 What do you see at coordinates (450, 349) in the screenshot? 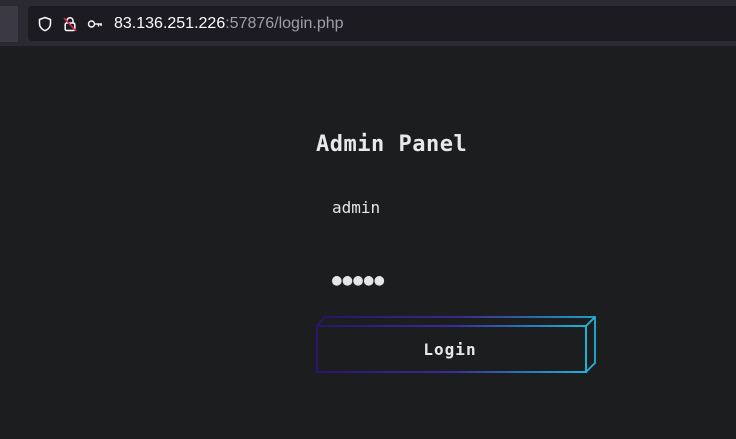
I see `login-button-label: Login` at bounding box center [450, 349].